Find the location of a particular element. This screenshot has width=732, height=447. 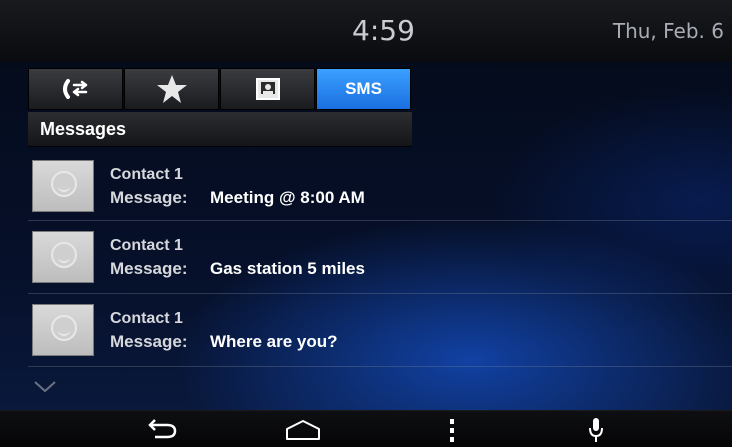

message-text: Where are you? is located at coordinates (274, 341).